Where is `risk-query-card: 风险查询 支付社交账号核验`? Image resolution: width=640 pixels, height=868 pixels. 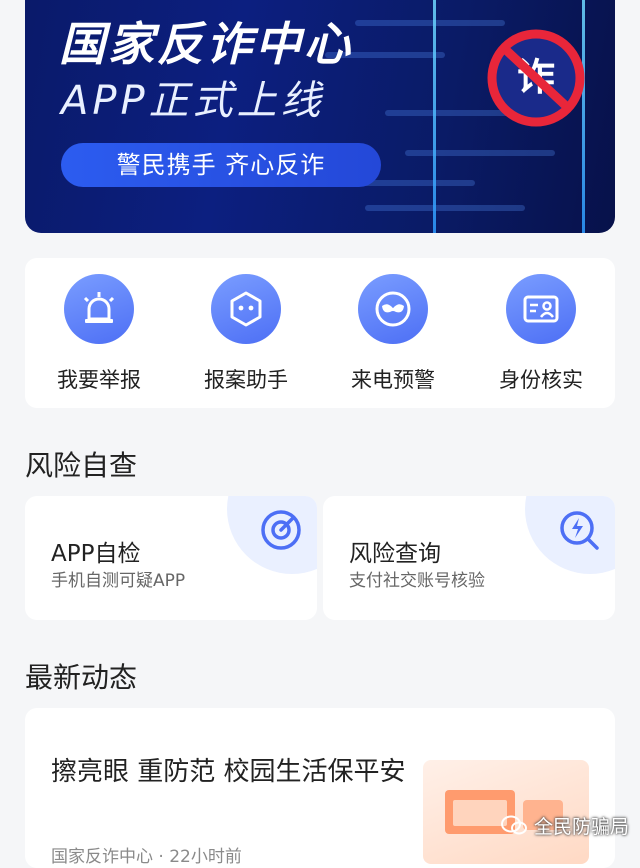 risk-query-card: 风险查询 支付社交账号核验 is located at coordinates (469, 558).